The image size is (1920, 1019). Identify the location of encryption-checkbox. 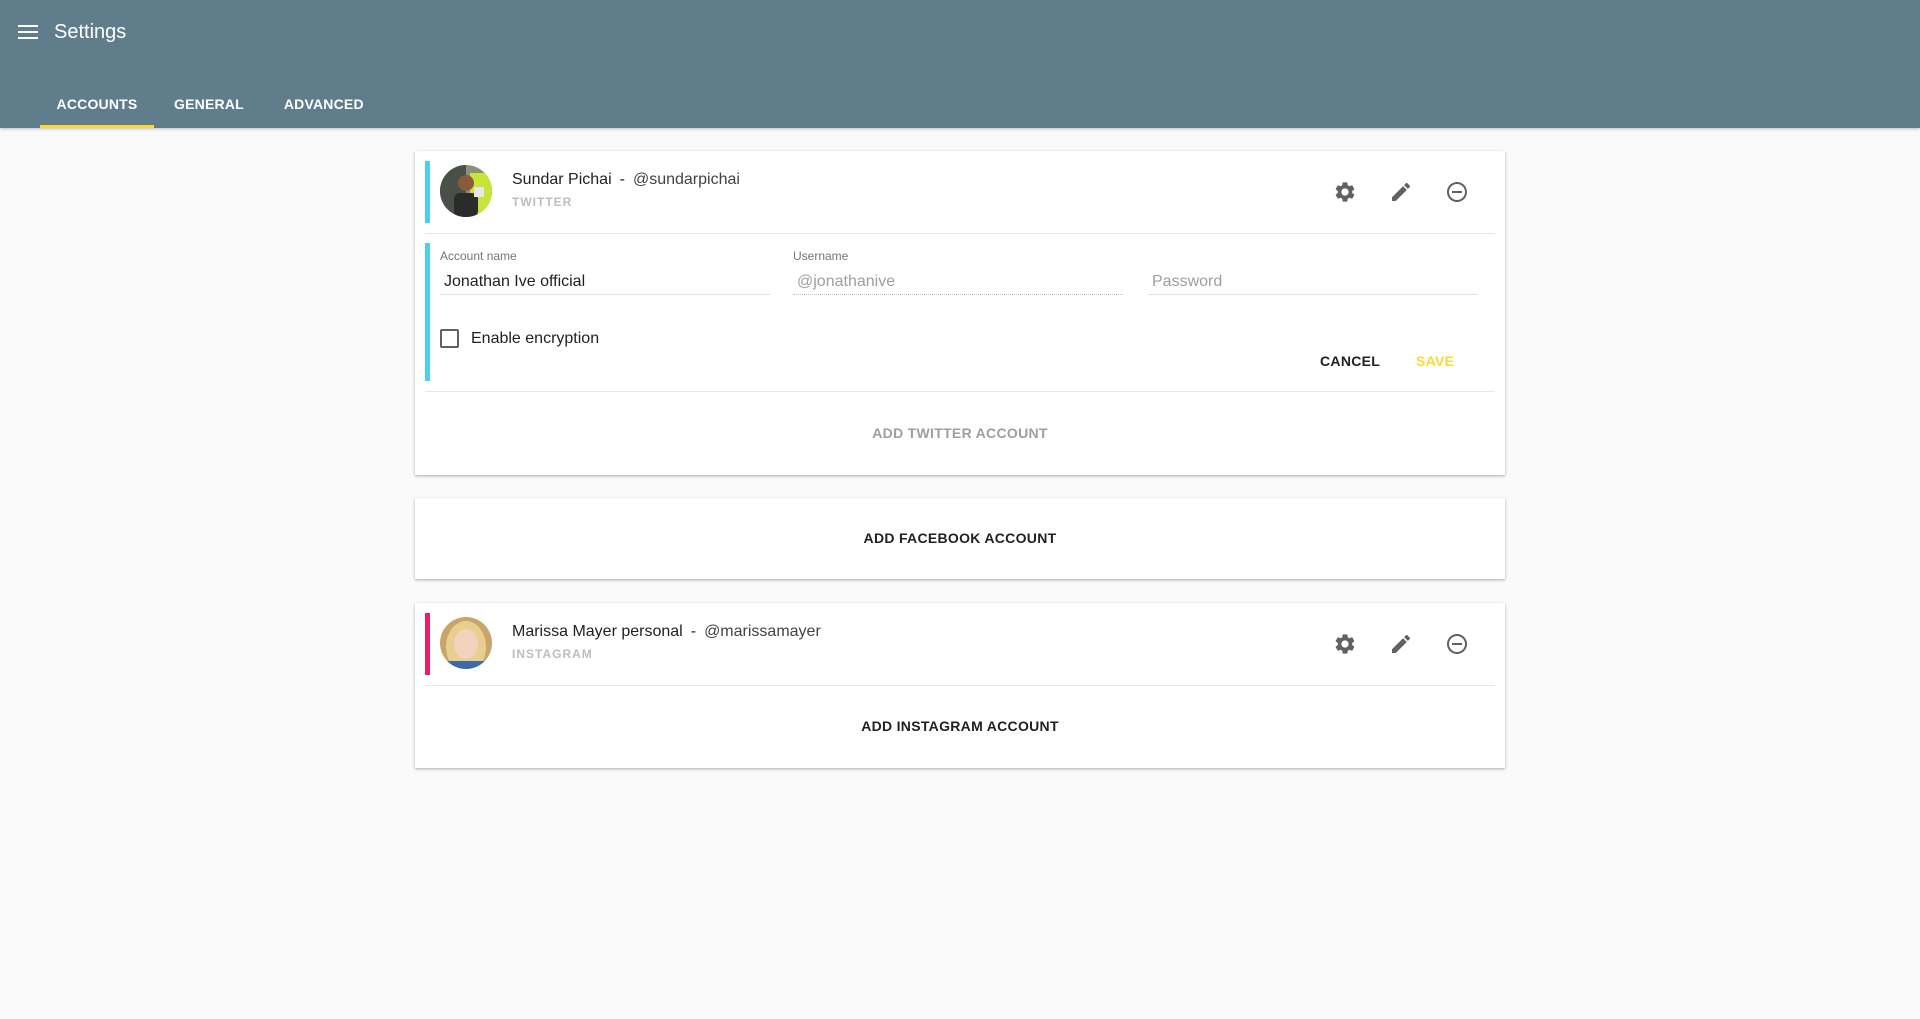
(449, 338).